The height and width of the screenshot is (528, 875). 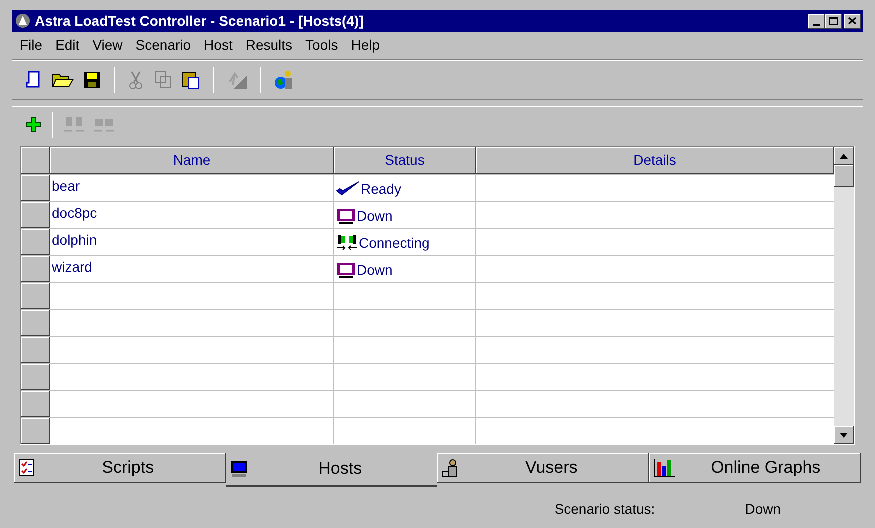 I want to click on add-plus-icon, so click(x=34, y=124).